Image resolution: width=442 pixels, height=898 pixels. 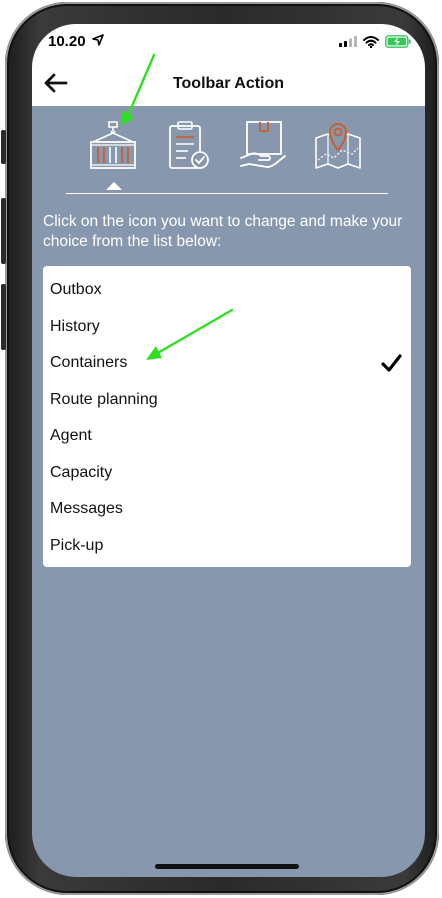 I want to click on home-indicator, so click(x=227, y=866).